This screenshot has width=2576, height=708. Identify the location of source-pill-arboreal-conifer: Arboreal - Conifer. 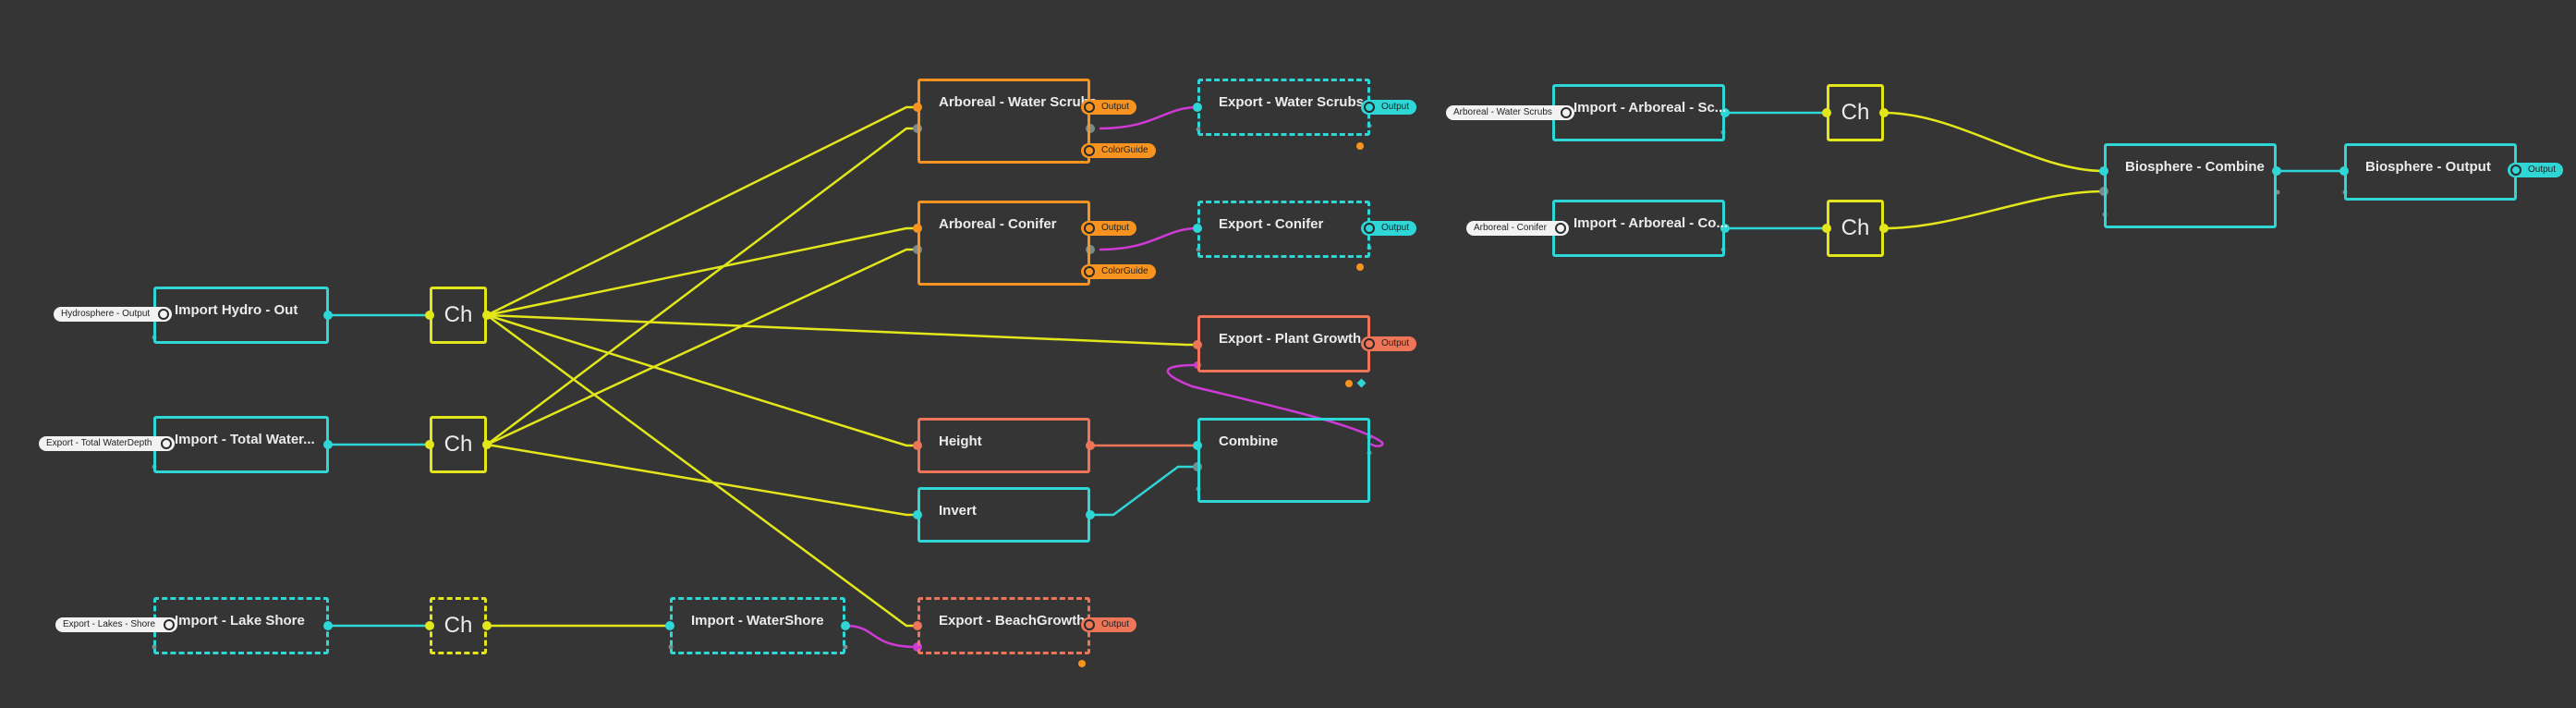
(1517, 228).